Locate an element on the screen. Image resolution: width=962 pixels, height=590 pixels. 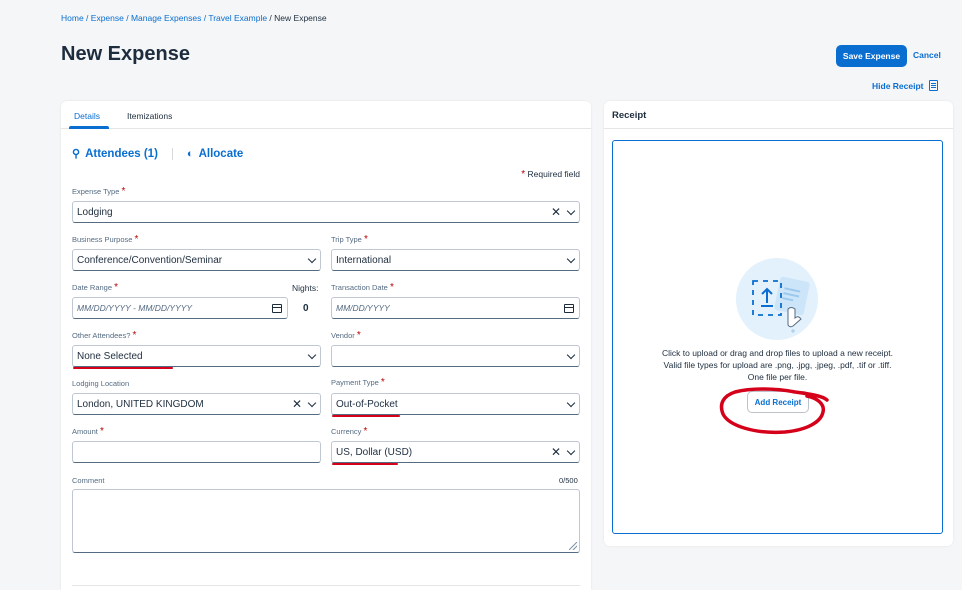
comment-counter: 0/500 is located at coordinates (568, 480).